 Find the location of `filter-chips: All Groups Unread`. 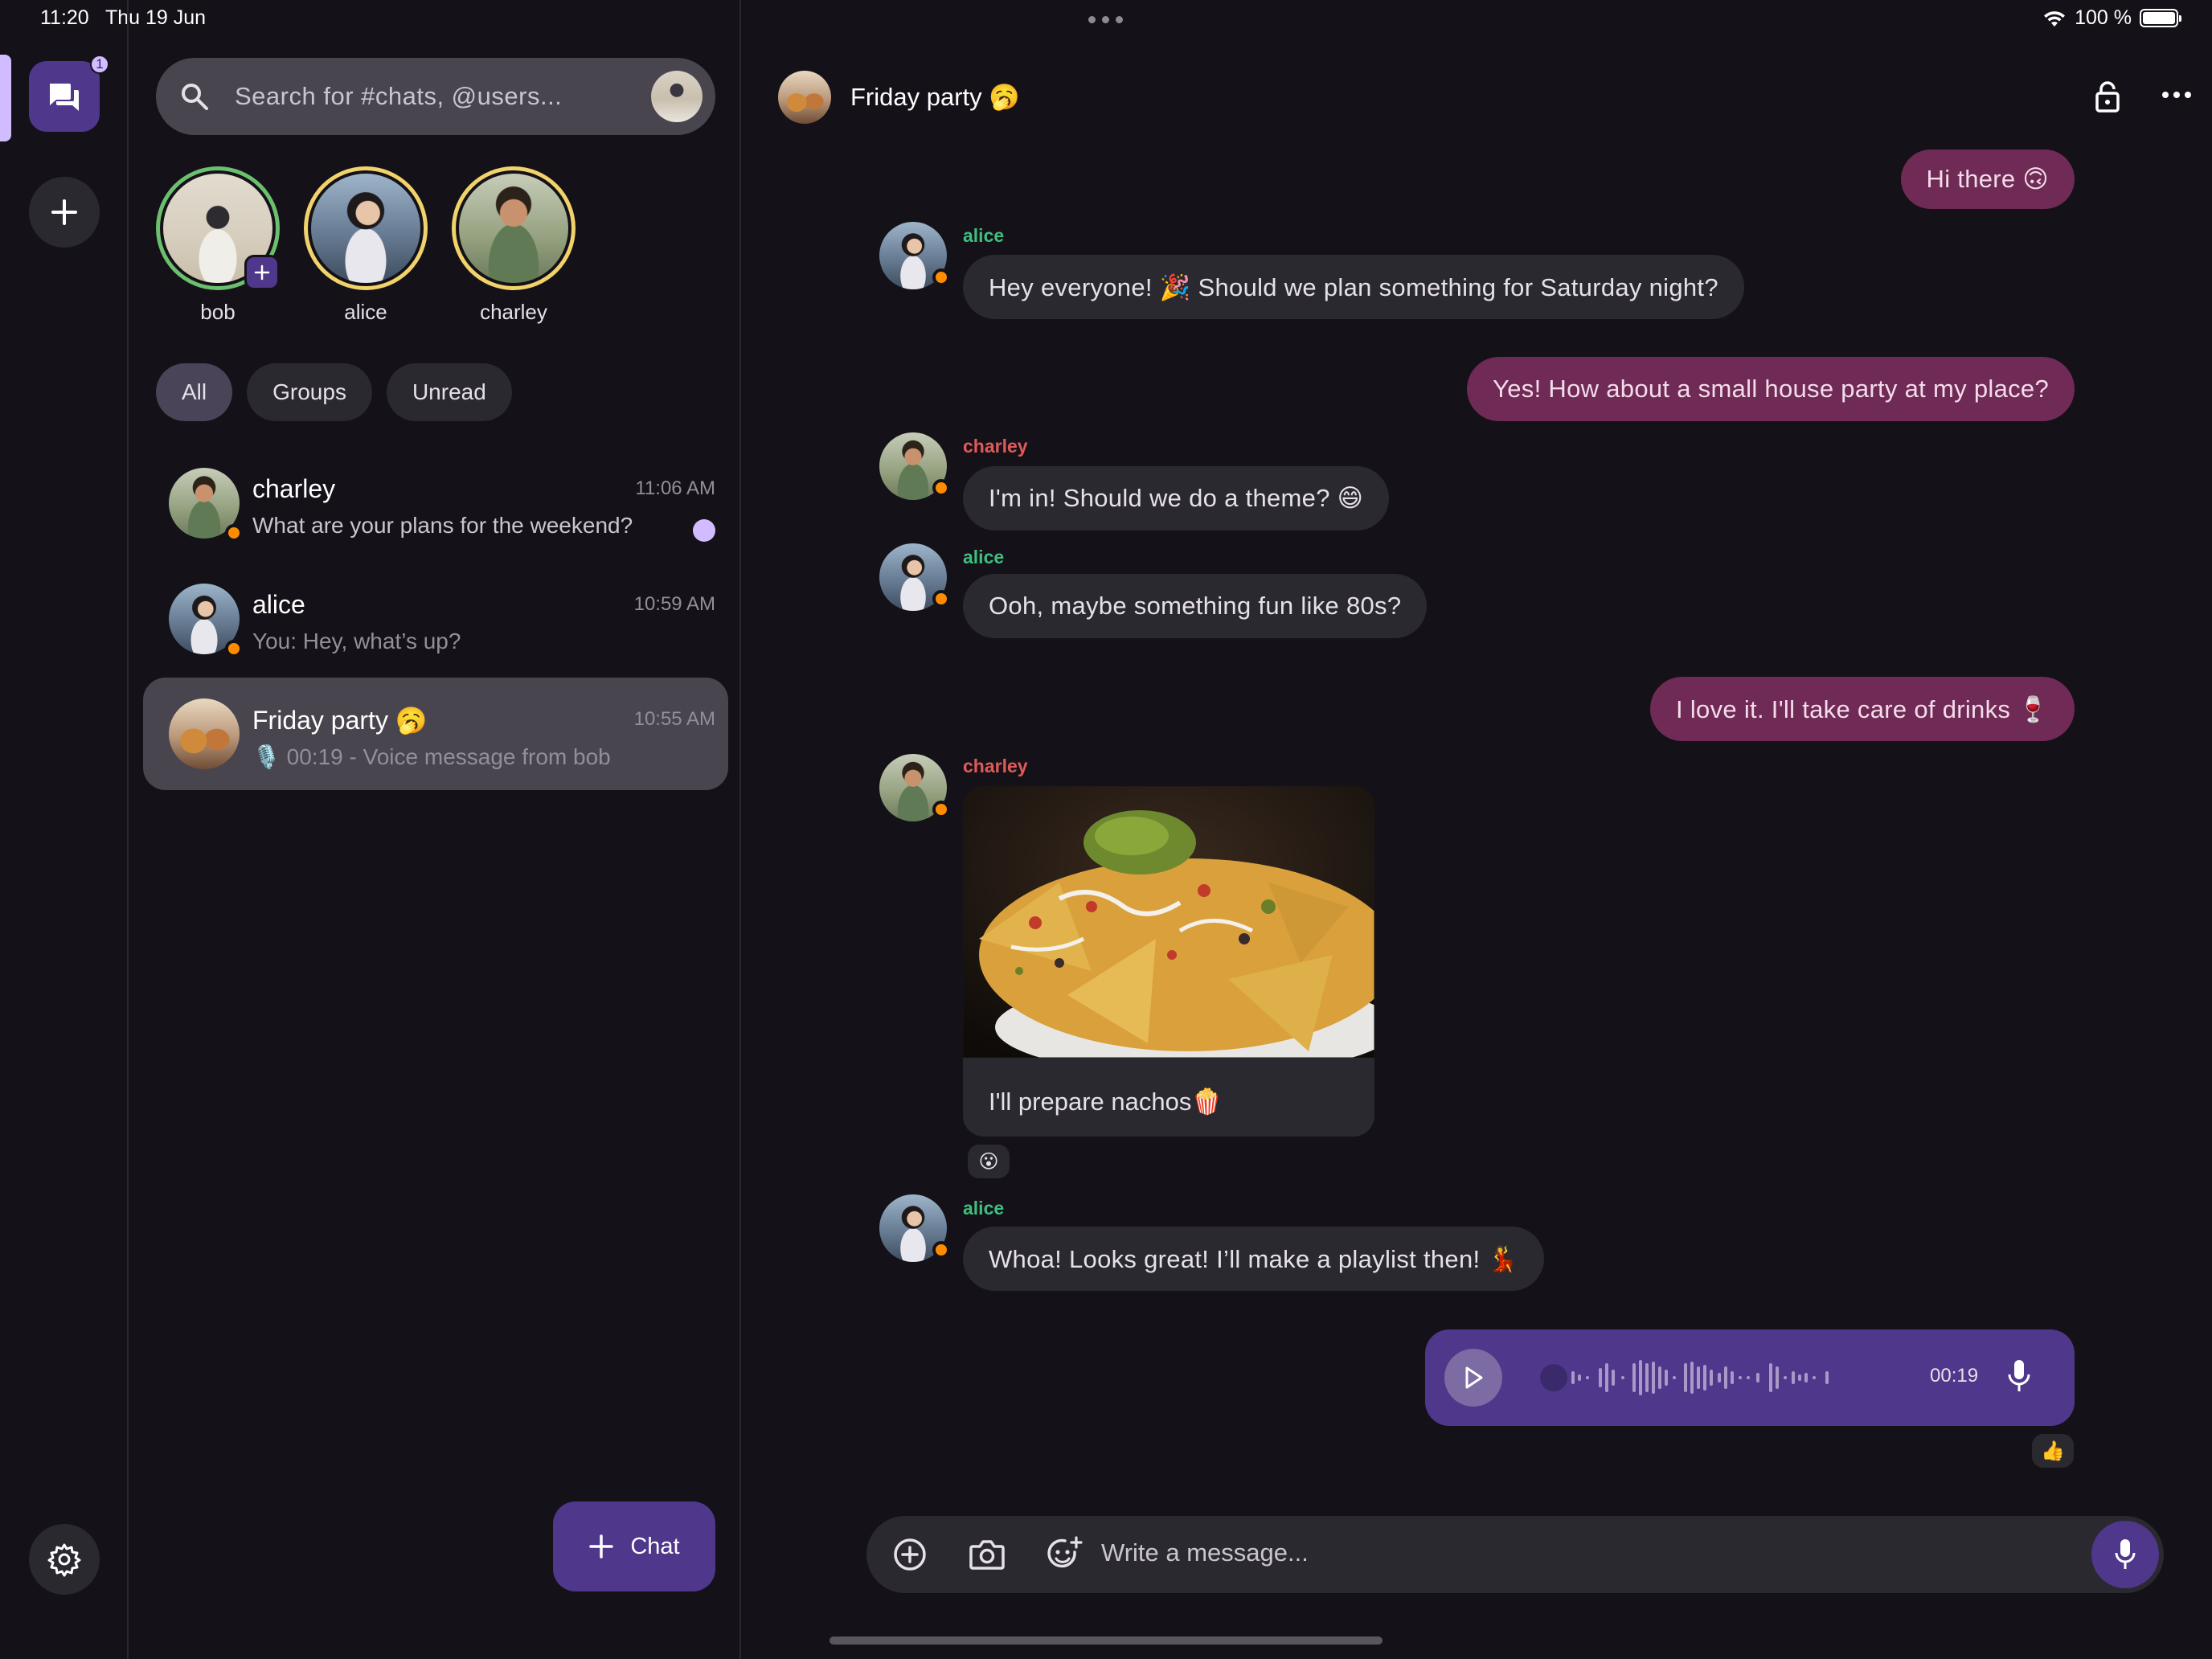

filter-chips: All Groups Unread is located at coordinates (334, 392).